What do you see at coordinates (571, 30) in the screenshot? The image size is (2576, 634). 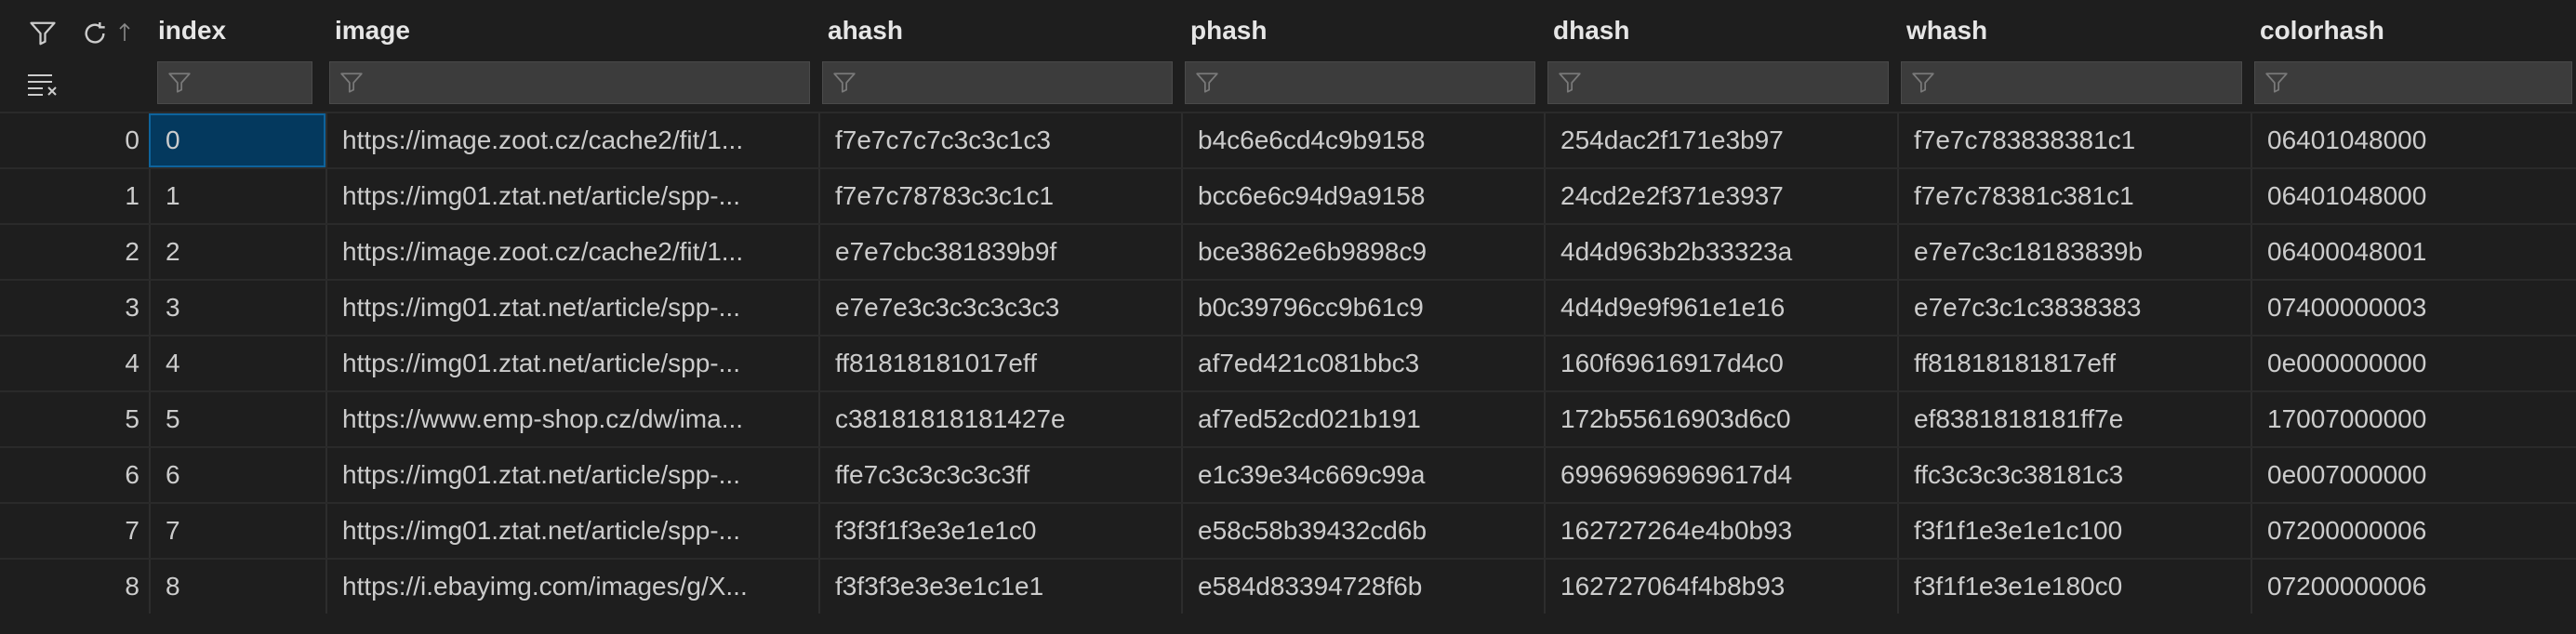 I see `column-header-image: image` at bounding box center [571, 30].